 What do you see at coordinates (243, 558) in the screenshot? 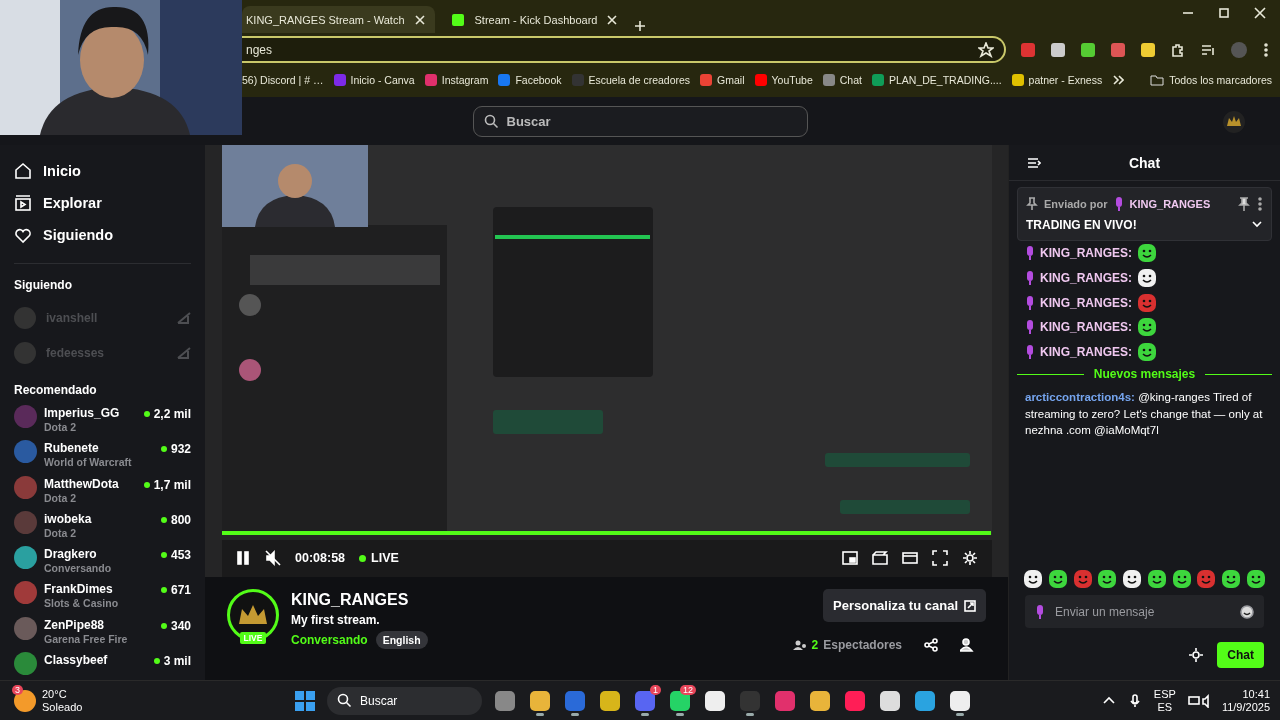
I see `pause-icon` at bounding box center [243, 558].